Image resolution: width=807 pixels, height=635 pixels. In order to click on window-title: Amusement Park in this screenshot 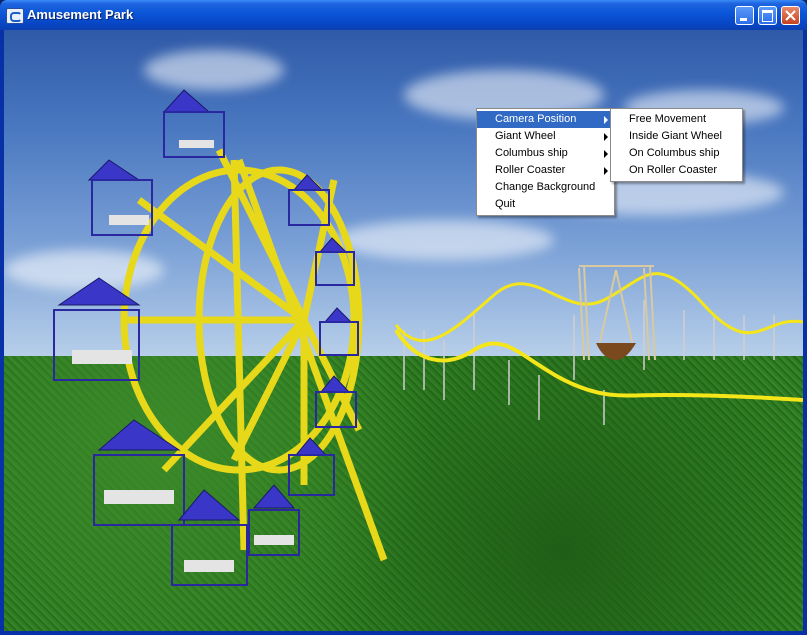, I will do `click(80, 14)`.